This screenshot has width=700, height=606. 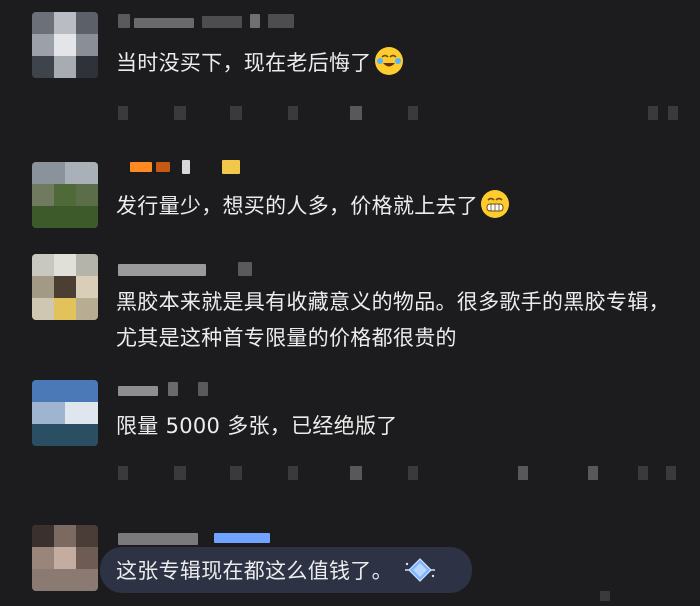 What do you see at coordinates (257, 426) in the screenshot?
I see `comment-text: 限量 5000 多张，已经绝版了` at bounding box center [257, 426].